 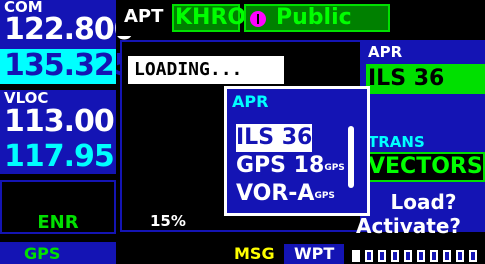 What do you see at coordinates (250, 101) in the screenshot?
I see `popup-title: APR` at bounding box center [250, 101].